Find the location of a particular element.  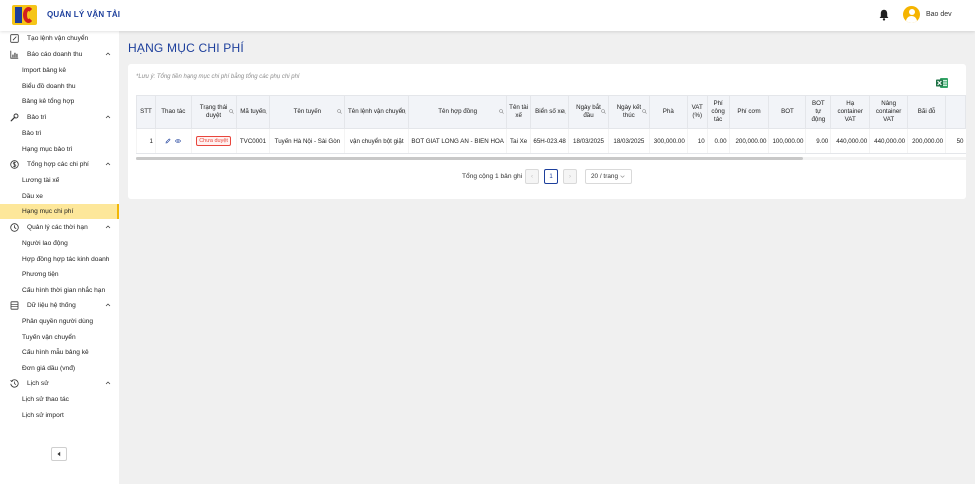

excel-export-icon is located at coordinates (942, 83).